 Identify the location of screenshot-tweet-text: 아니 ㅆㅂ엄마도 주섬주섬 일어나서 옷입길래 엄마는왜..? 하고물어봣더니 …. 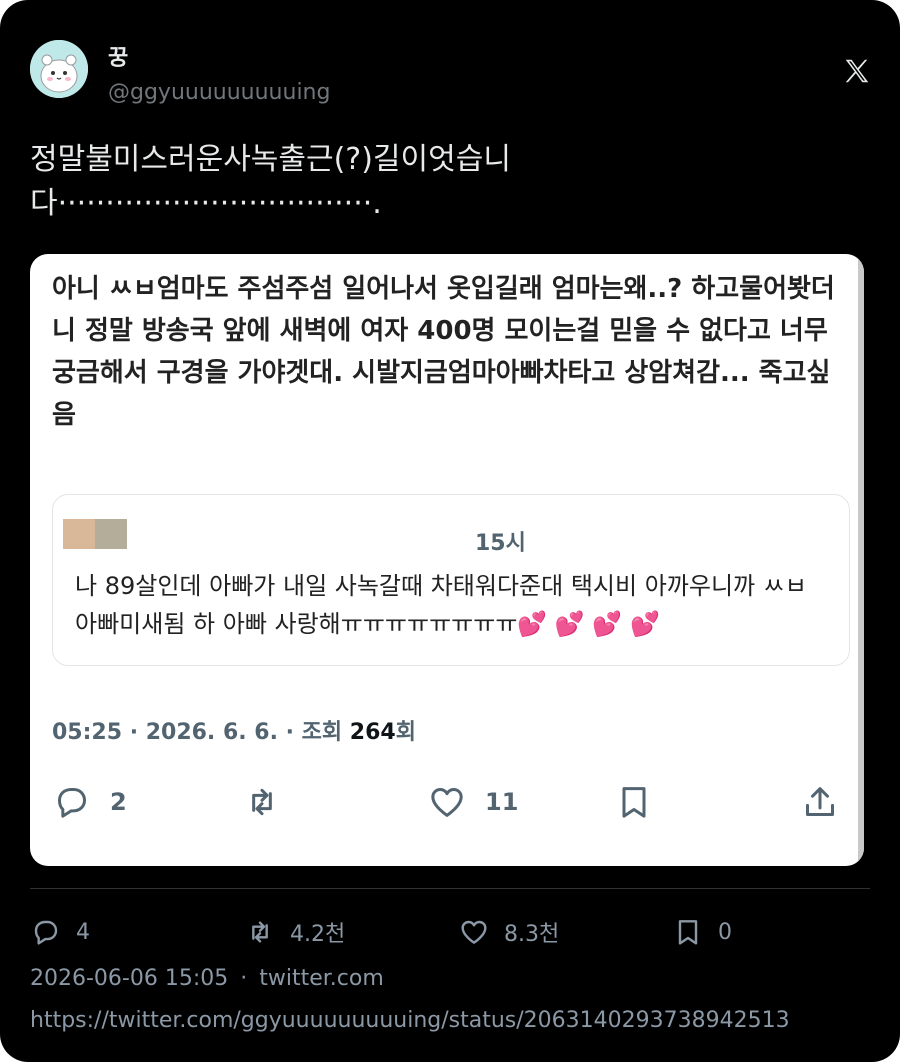
(443, 352).